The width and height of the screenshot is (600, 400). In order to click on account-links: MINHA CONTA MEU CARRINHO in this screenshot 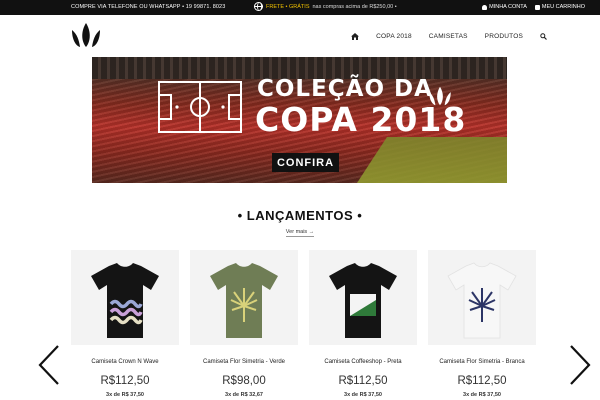, I will do `click(533, 7)`.